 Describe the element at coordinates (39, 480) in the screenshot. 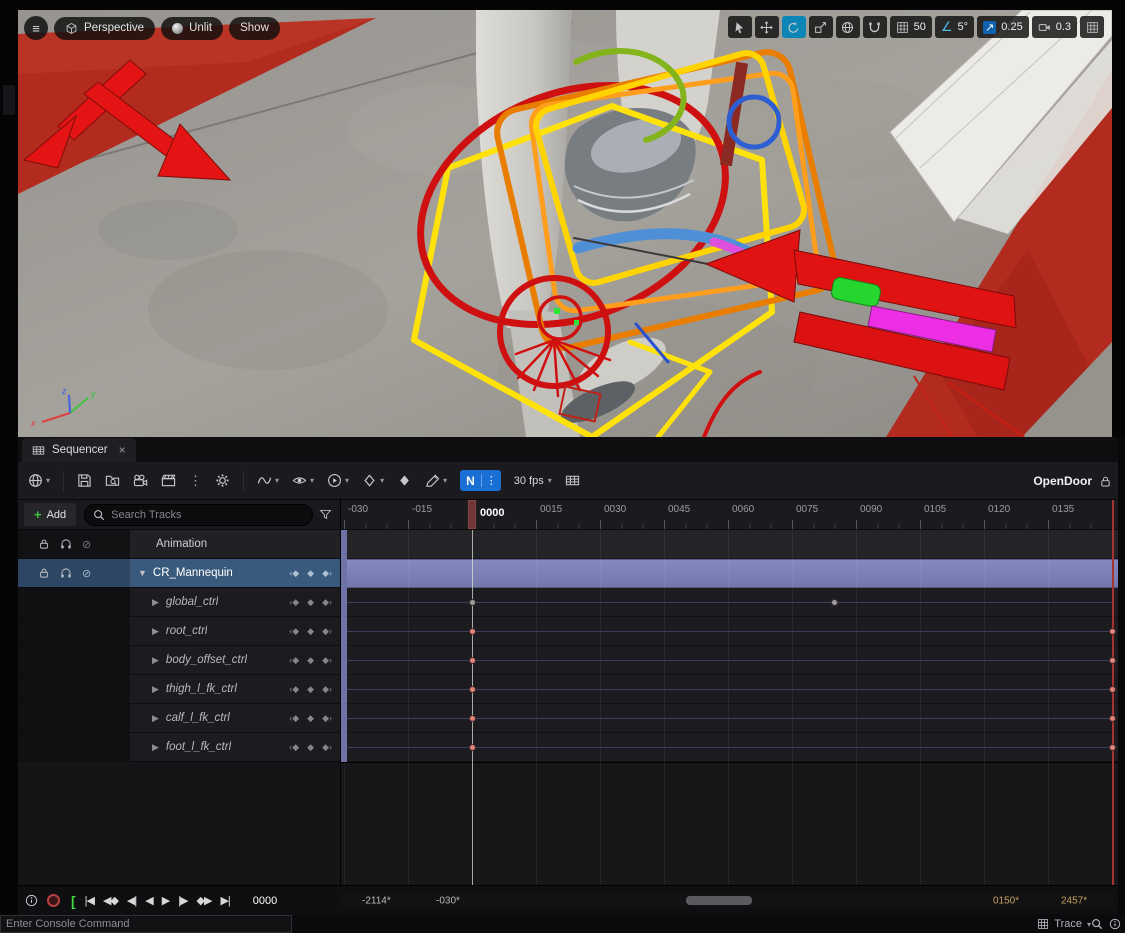

I see `sequence-picker-button: ▾` at that location.